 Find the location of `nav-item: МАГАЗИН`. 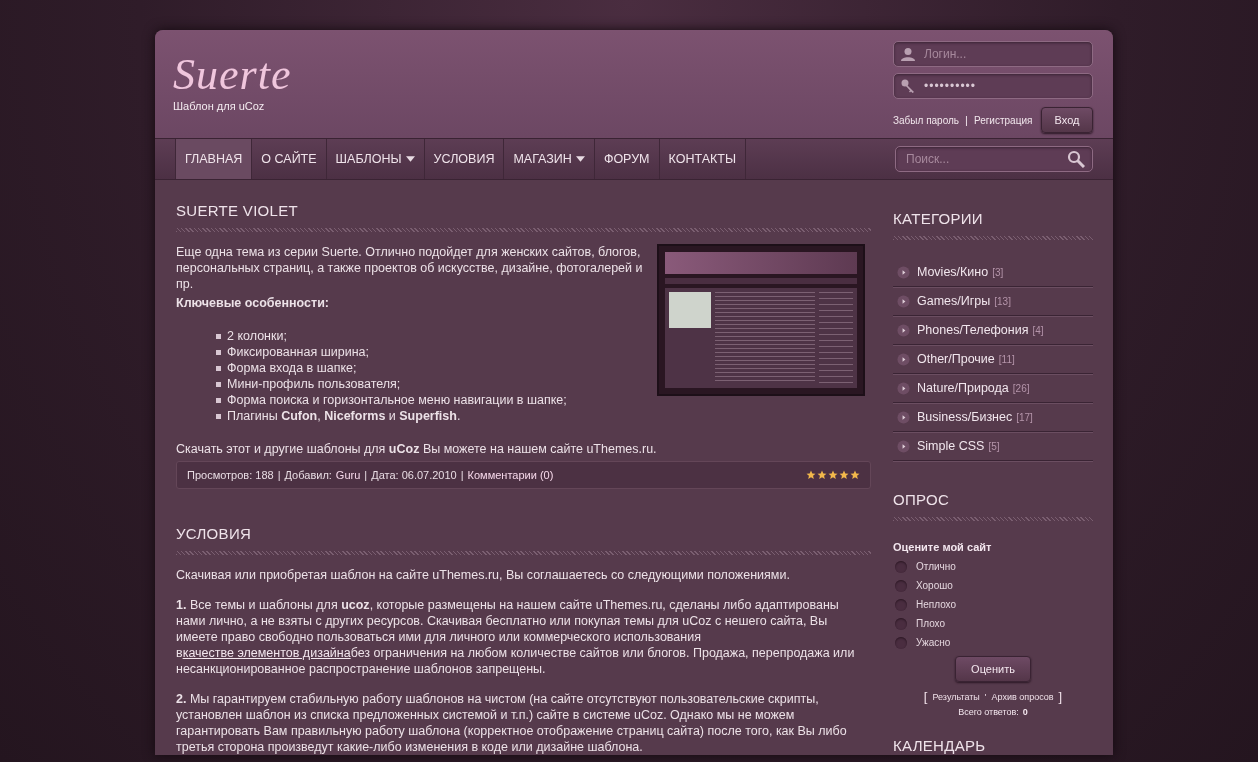

nav-item: МАГАЗИН is located at coordinates (549, 159).